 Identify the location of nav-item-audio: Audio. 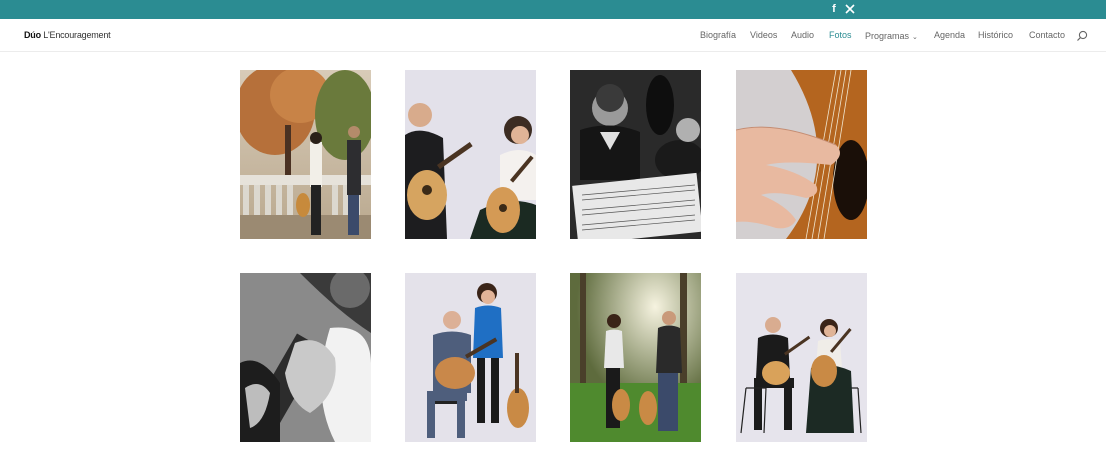
(802, 35).